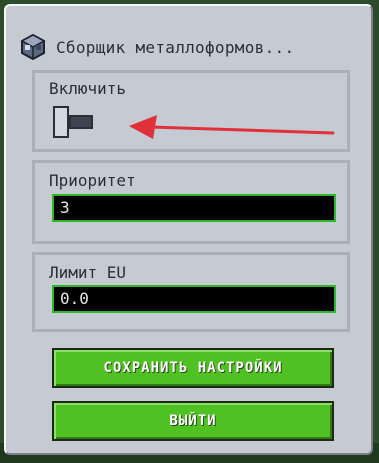 Image resolution: width=379 pixels, height=463 pixels. I want to click on enable-section: Включить, so click(191, 111).